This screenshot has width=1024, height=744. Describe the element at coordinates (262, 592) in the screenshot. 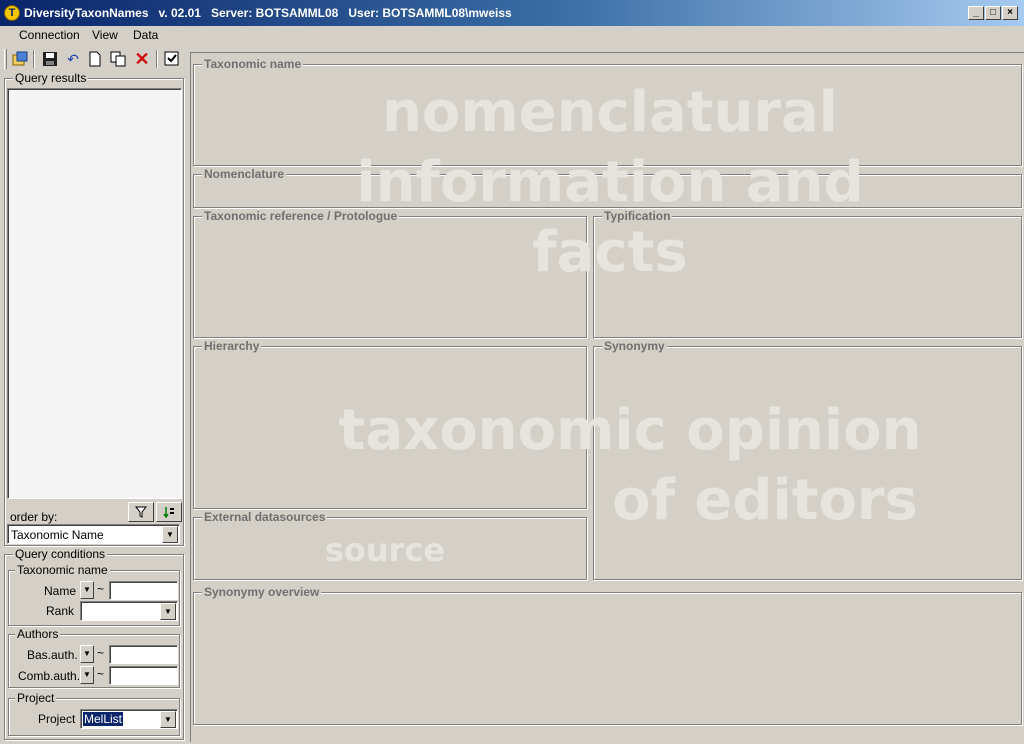

I see `synonymy-overview-section-title: Synonymy overview` at that location.